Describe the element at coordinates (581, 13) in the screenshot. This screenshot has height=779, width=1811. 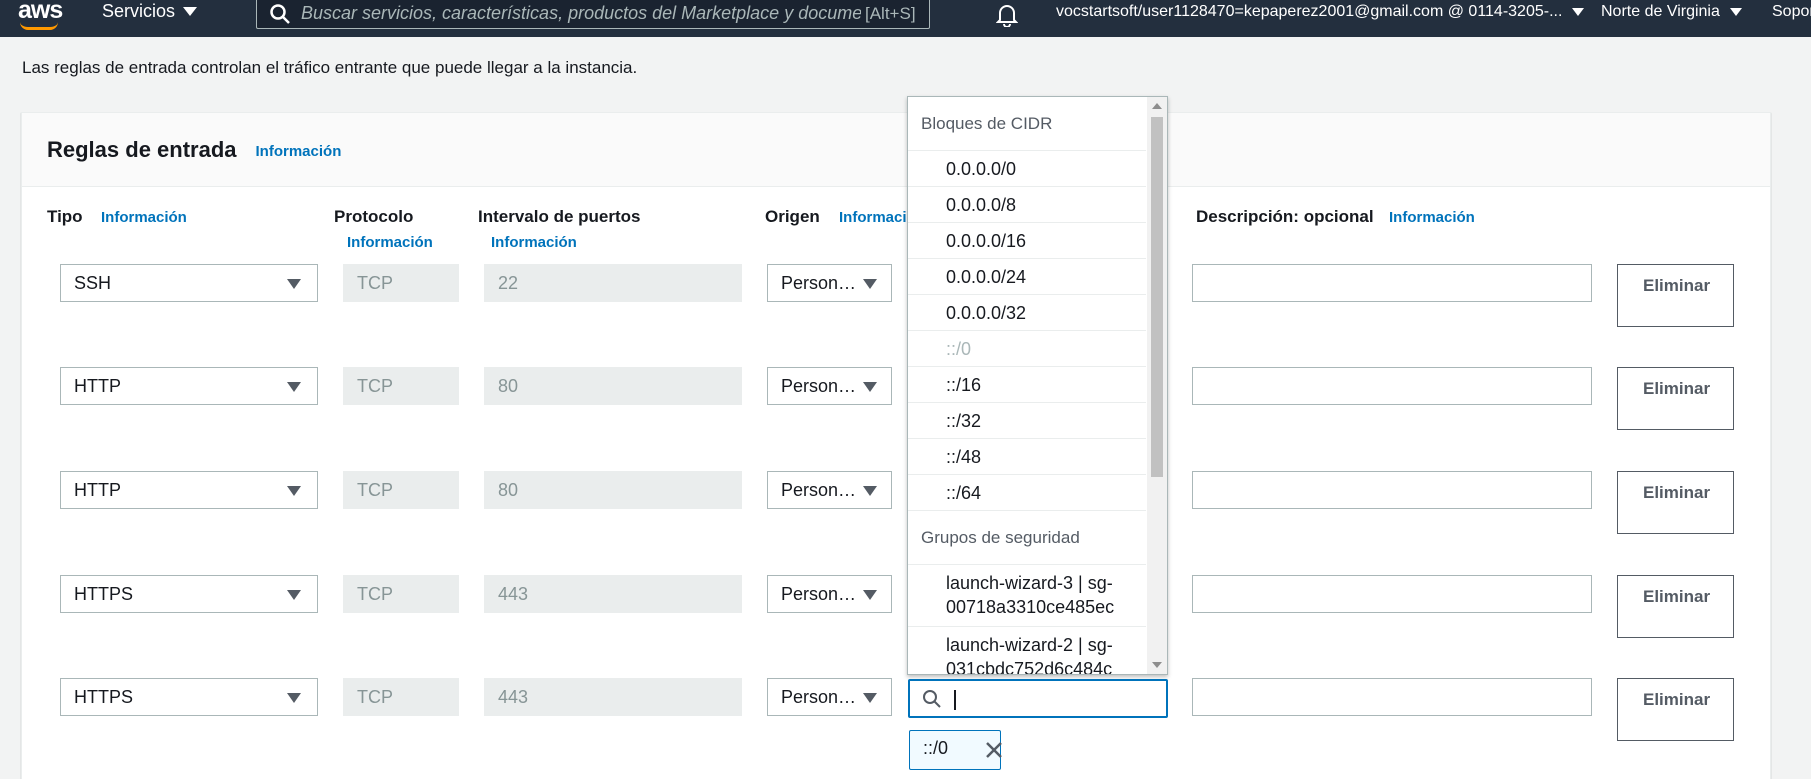
I see `search-input` at that location.